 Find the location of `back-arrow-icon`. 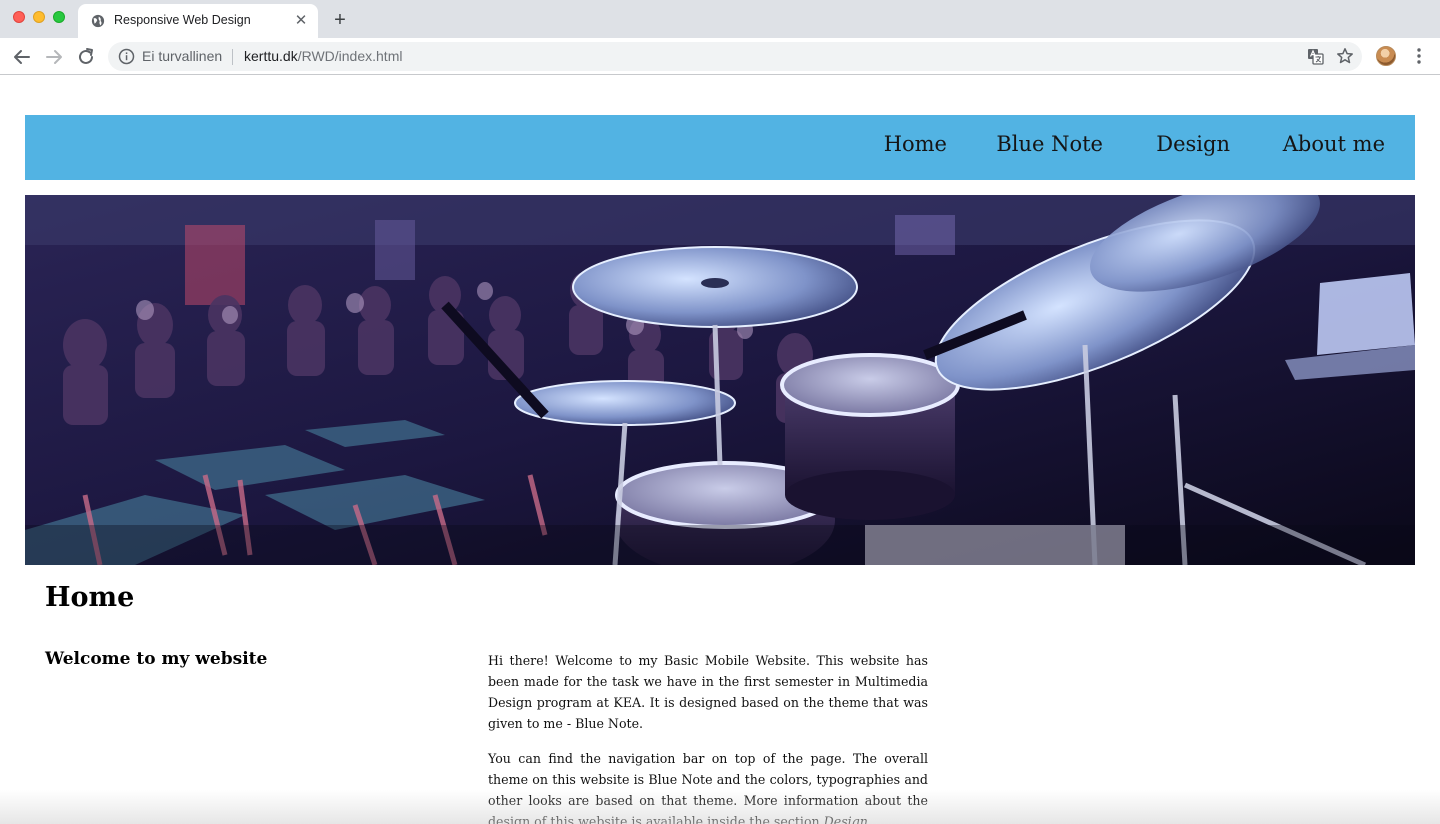

back-arrow-icon is located at coordinates (22, 57).